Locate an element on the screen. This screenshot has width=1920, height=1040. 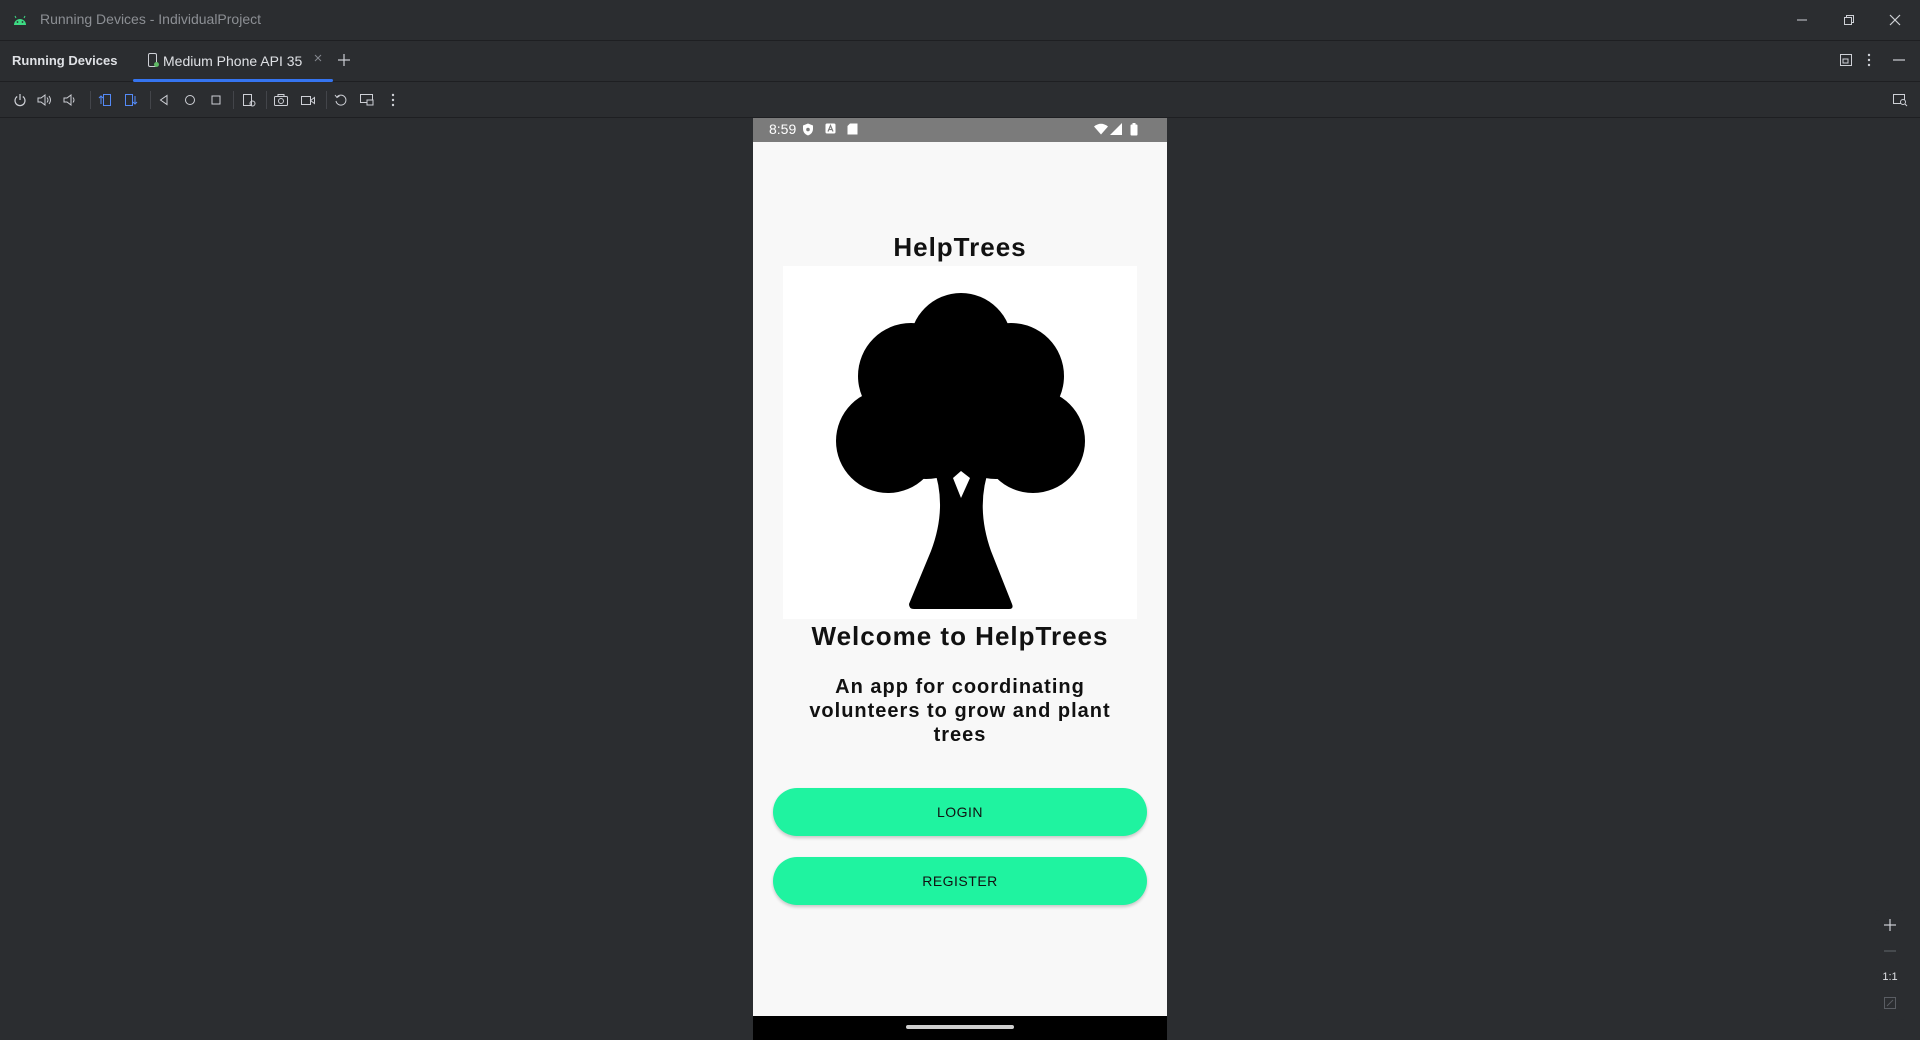
tree-icon is located at coordinates (960, 442).